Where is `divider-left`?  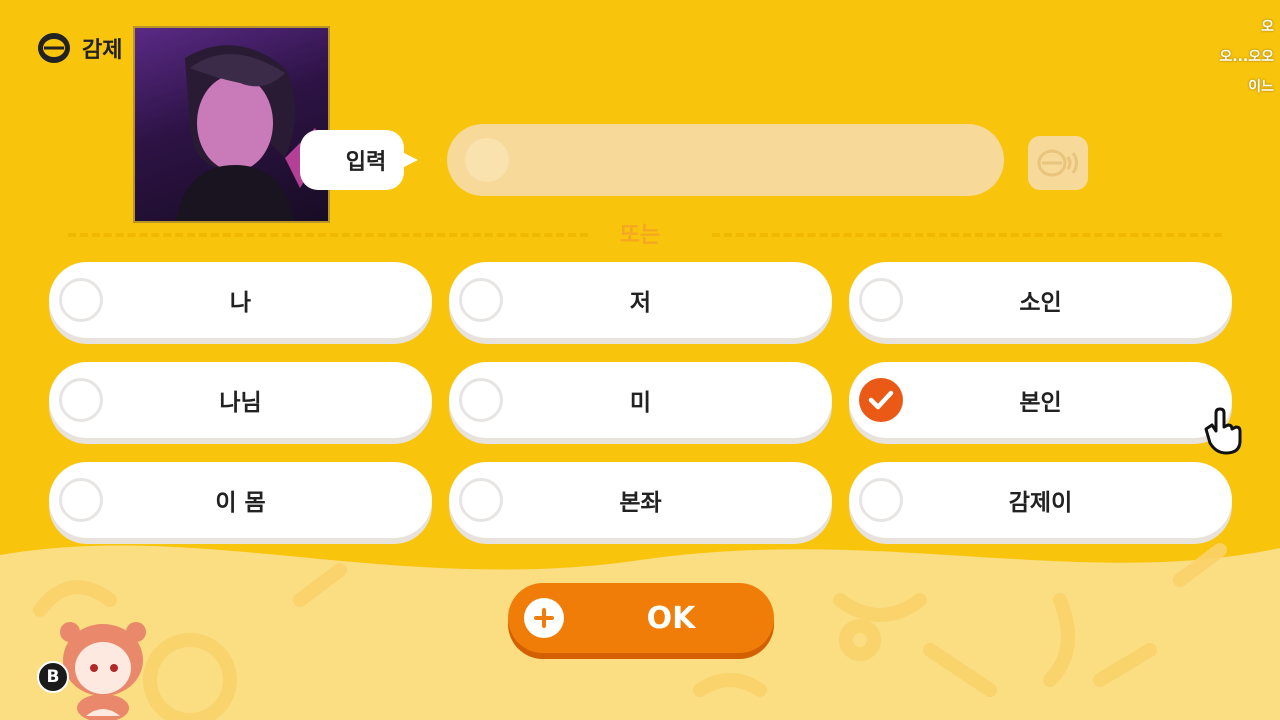 divider-left is located at coordinates (328, 235).